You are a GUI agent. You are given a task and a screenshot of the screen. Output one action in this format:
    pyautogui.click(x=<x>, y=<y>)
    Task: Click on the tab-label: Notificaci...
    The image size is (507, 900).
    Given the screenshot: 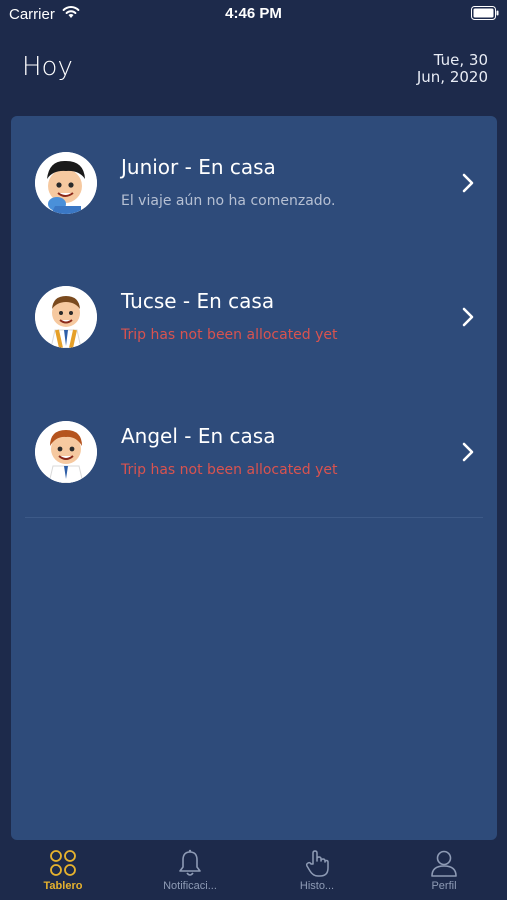 What is the action you would take?
    pyautogui.click(x=190, y=886)
    